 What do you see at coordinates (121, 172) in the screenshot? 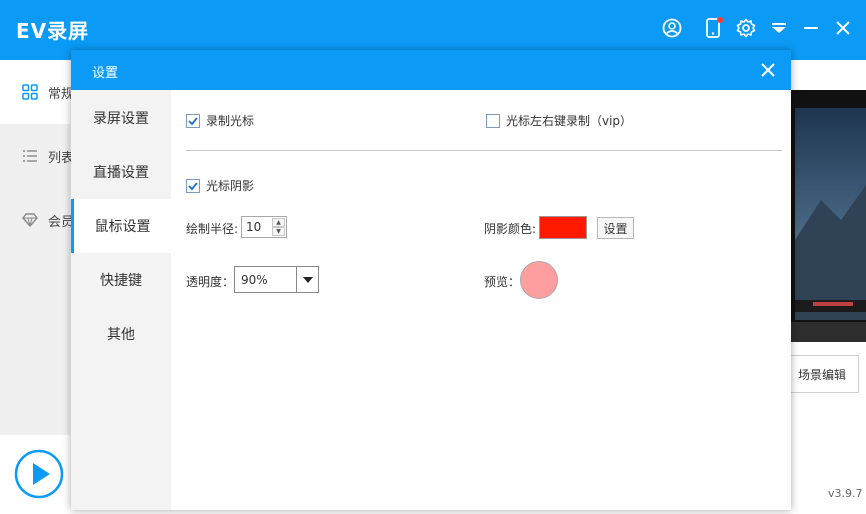
I see `tab-live-settings: 直播设置` at bounding box center [121, 172].